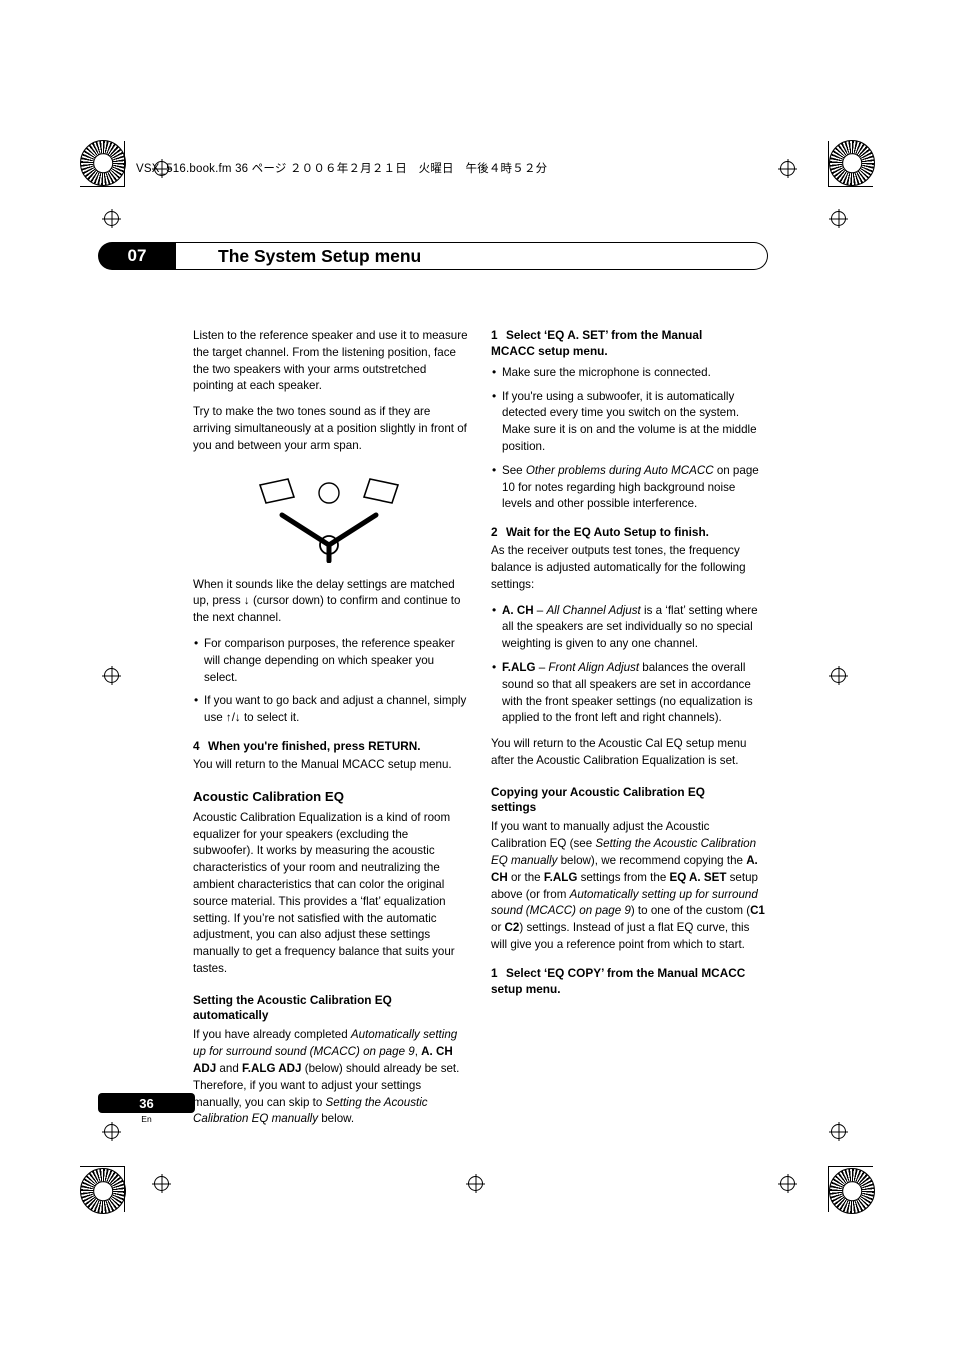 This screenshot has width=954, height=1351. Describe the element at coordinates (314, 745) in the screenshot. I see `step-label: When you're finished, press RETURN.` at that location.